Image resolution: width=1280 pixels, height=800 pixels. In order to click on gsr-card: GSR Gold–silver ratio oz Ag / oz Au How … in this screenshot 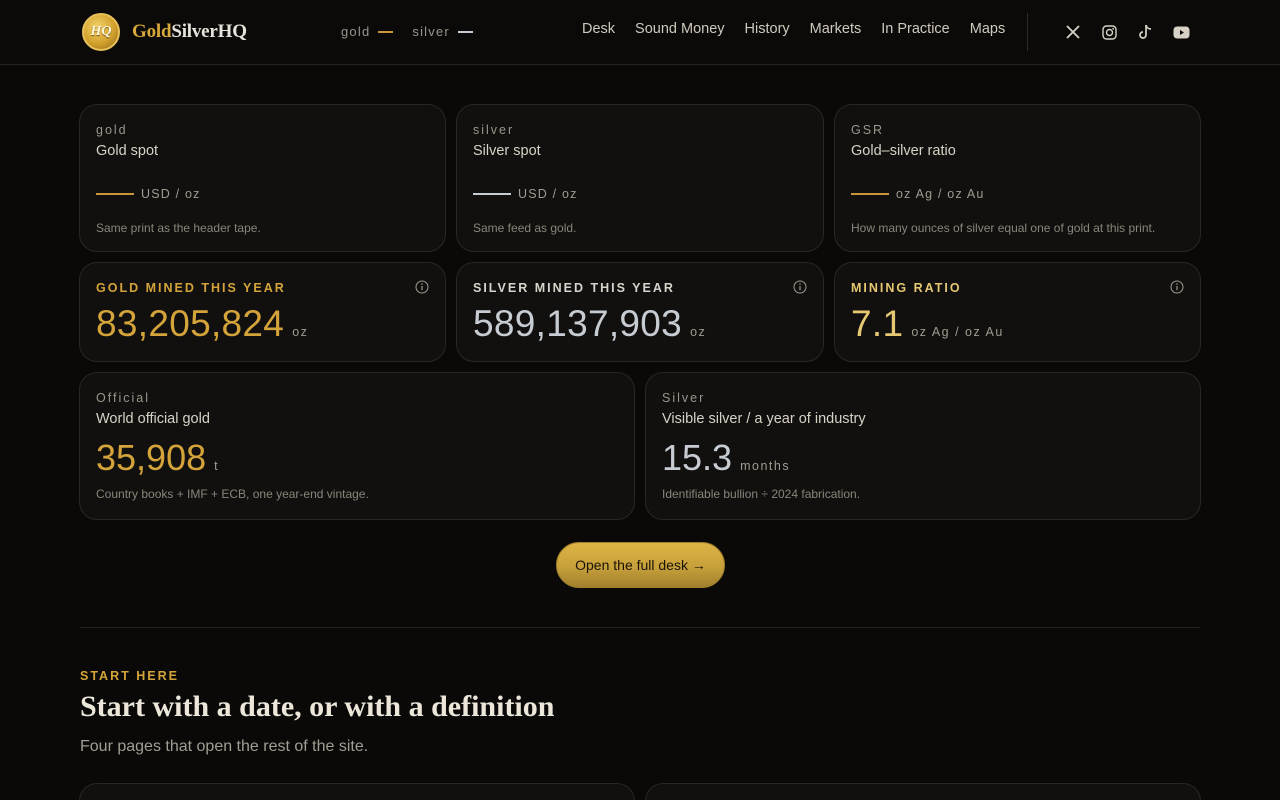, I will do `click(1017, 178)`.